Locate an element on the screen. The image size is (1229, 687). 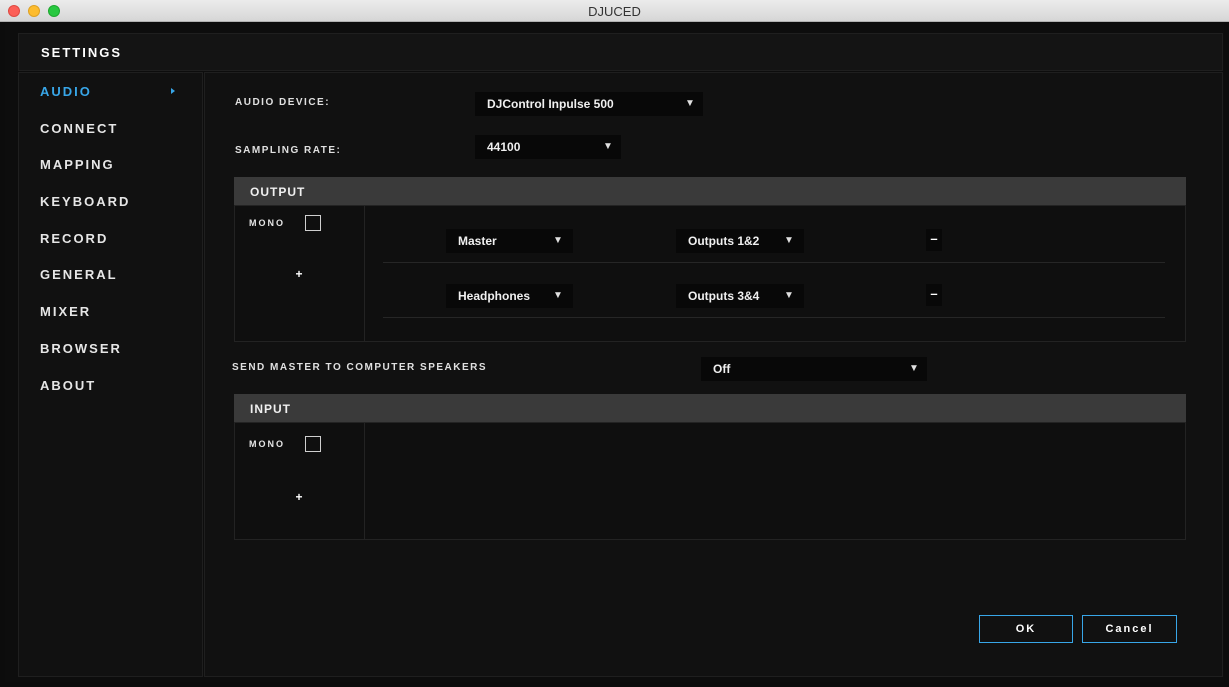
sidebar-item-about: ABOUT is located at coordinates (68, 385).